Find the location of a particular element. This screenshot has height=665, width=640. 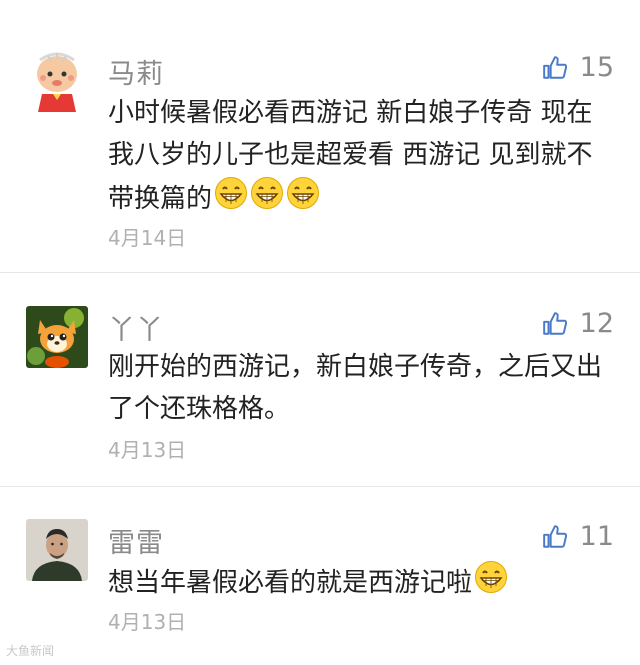

avatar is located at coordinates (57, 550).